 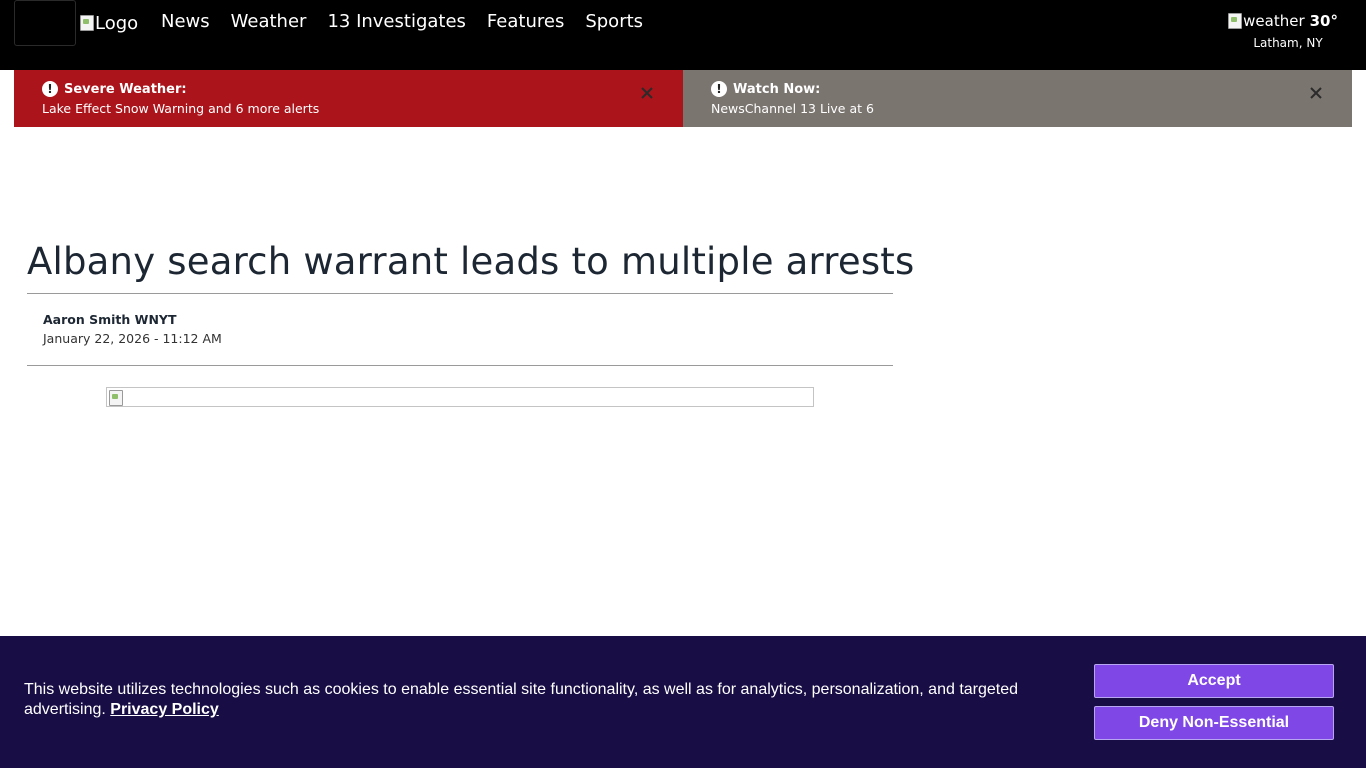 What do you see at coordinates (269, 22) in the screenshot?
I see `nav-item-weather: Weather` at bounding box center [269, 22].